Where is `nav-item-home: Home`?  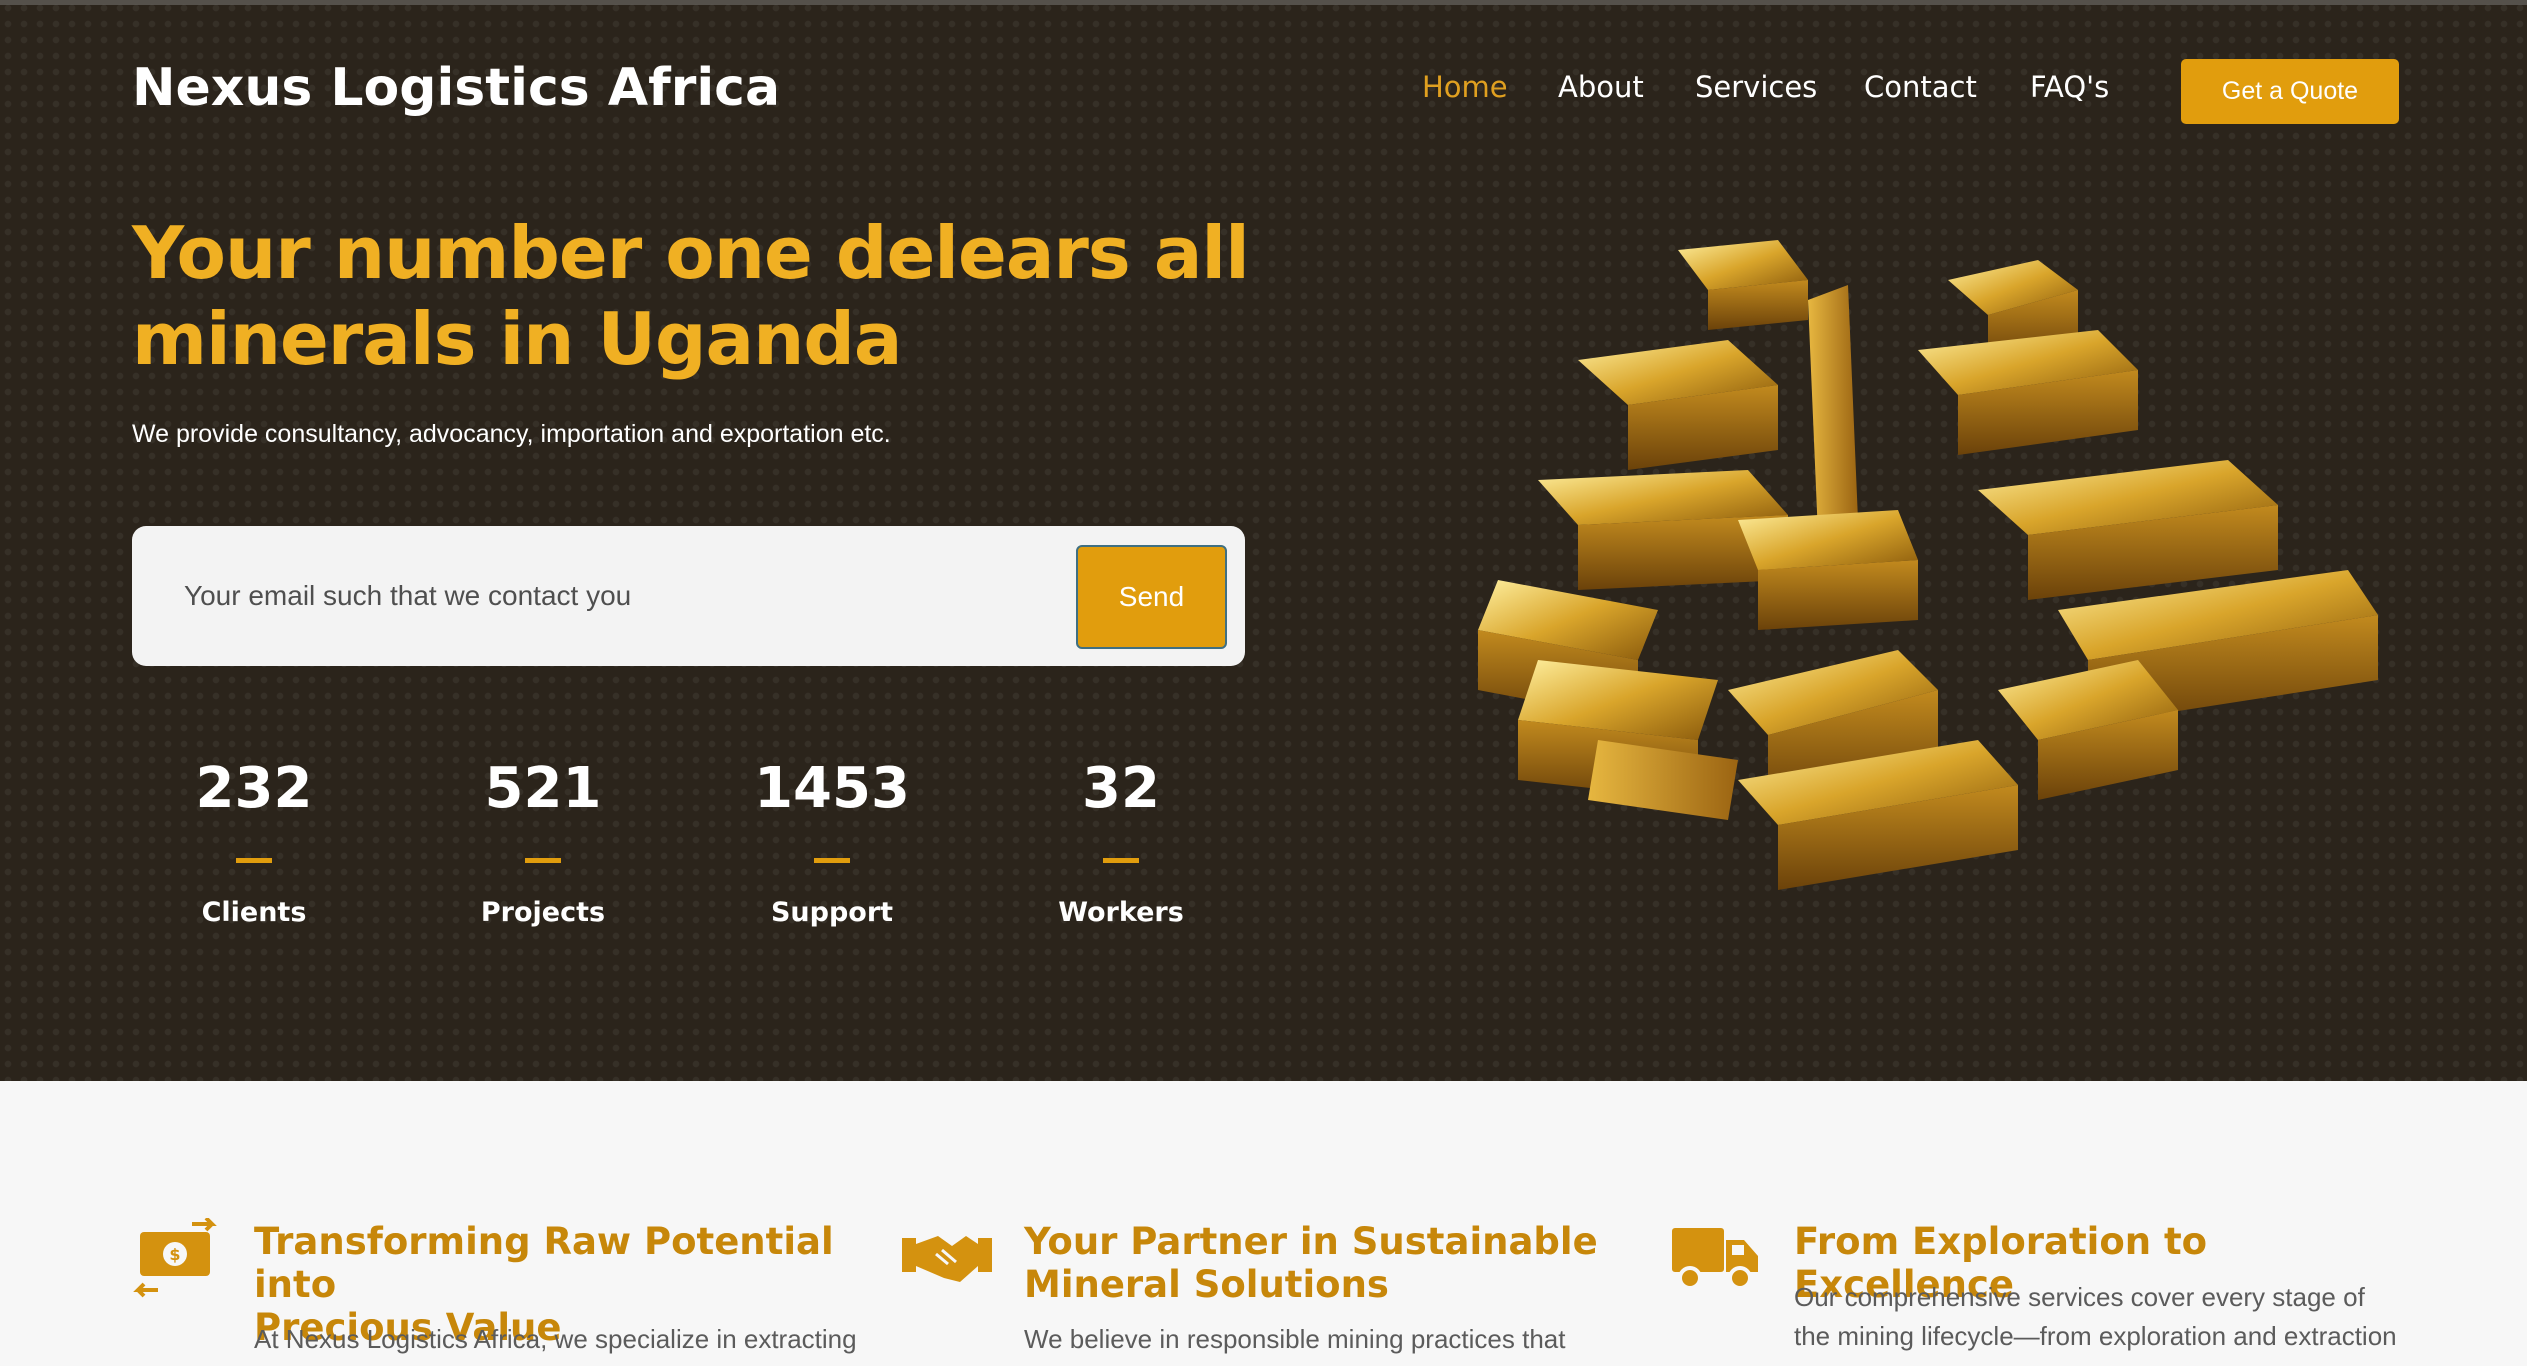 nav-item-home: Home is located at coordinates (1465, 87).